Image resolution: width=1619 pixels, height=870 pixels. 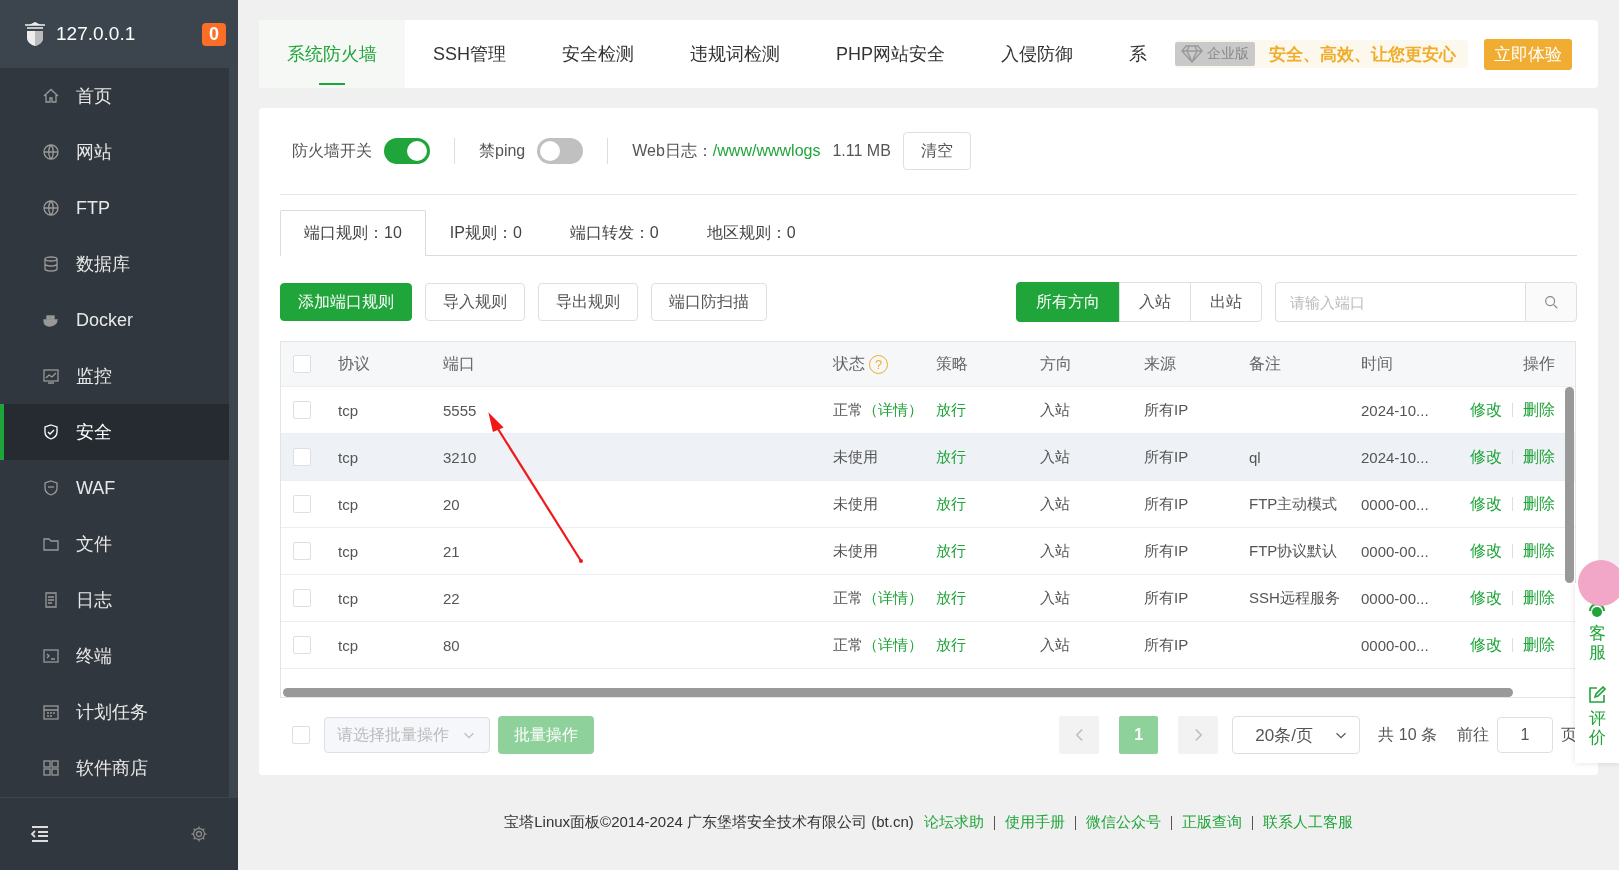 I want to click on next-page-button, so click(x=1198, y=735).